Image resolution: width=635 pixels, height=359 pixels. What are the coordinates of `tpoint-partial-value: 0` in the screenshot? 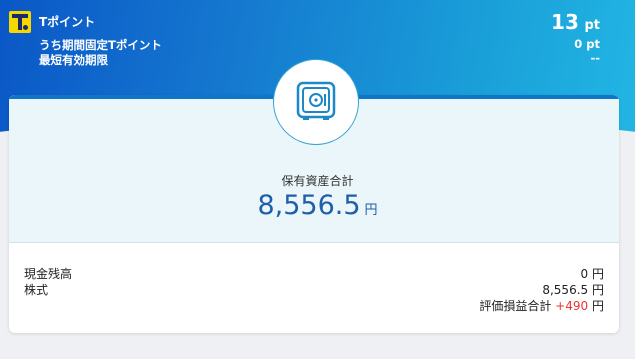 It's located at (578, 44).